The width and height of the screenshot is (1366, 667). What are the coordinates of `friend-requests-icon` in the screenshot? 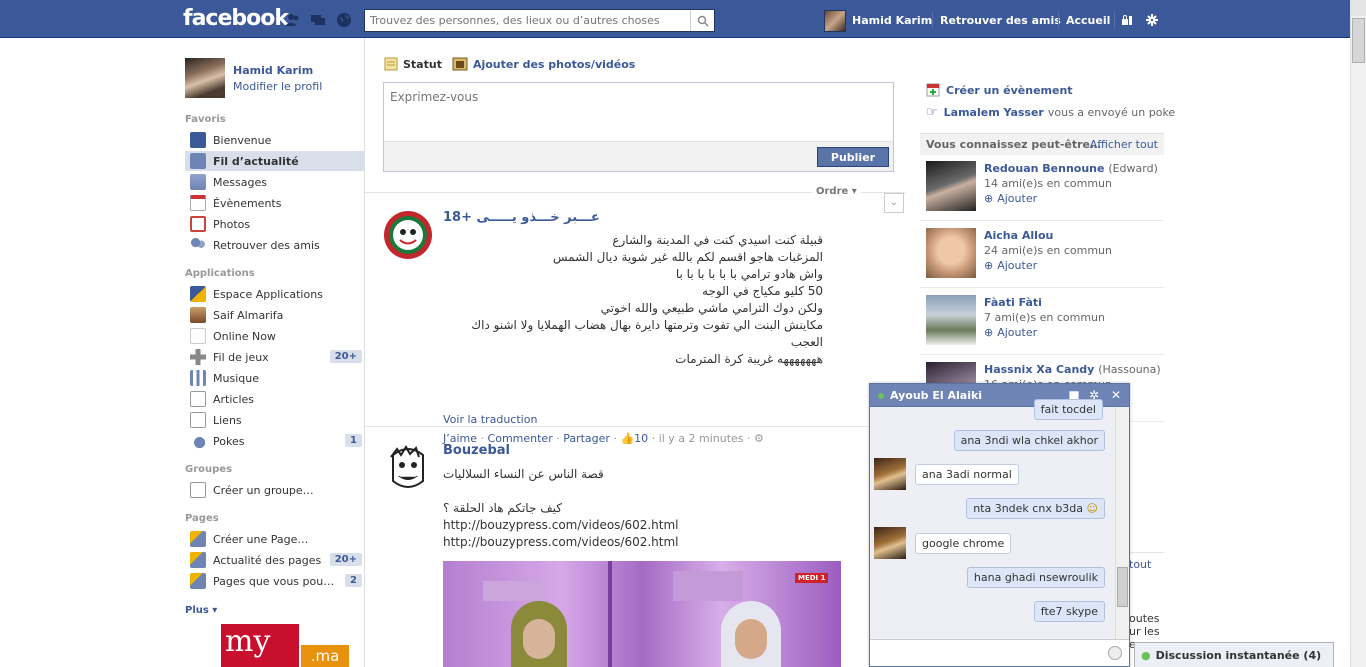 It's located at (293, 20).